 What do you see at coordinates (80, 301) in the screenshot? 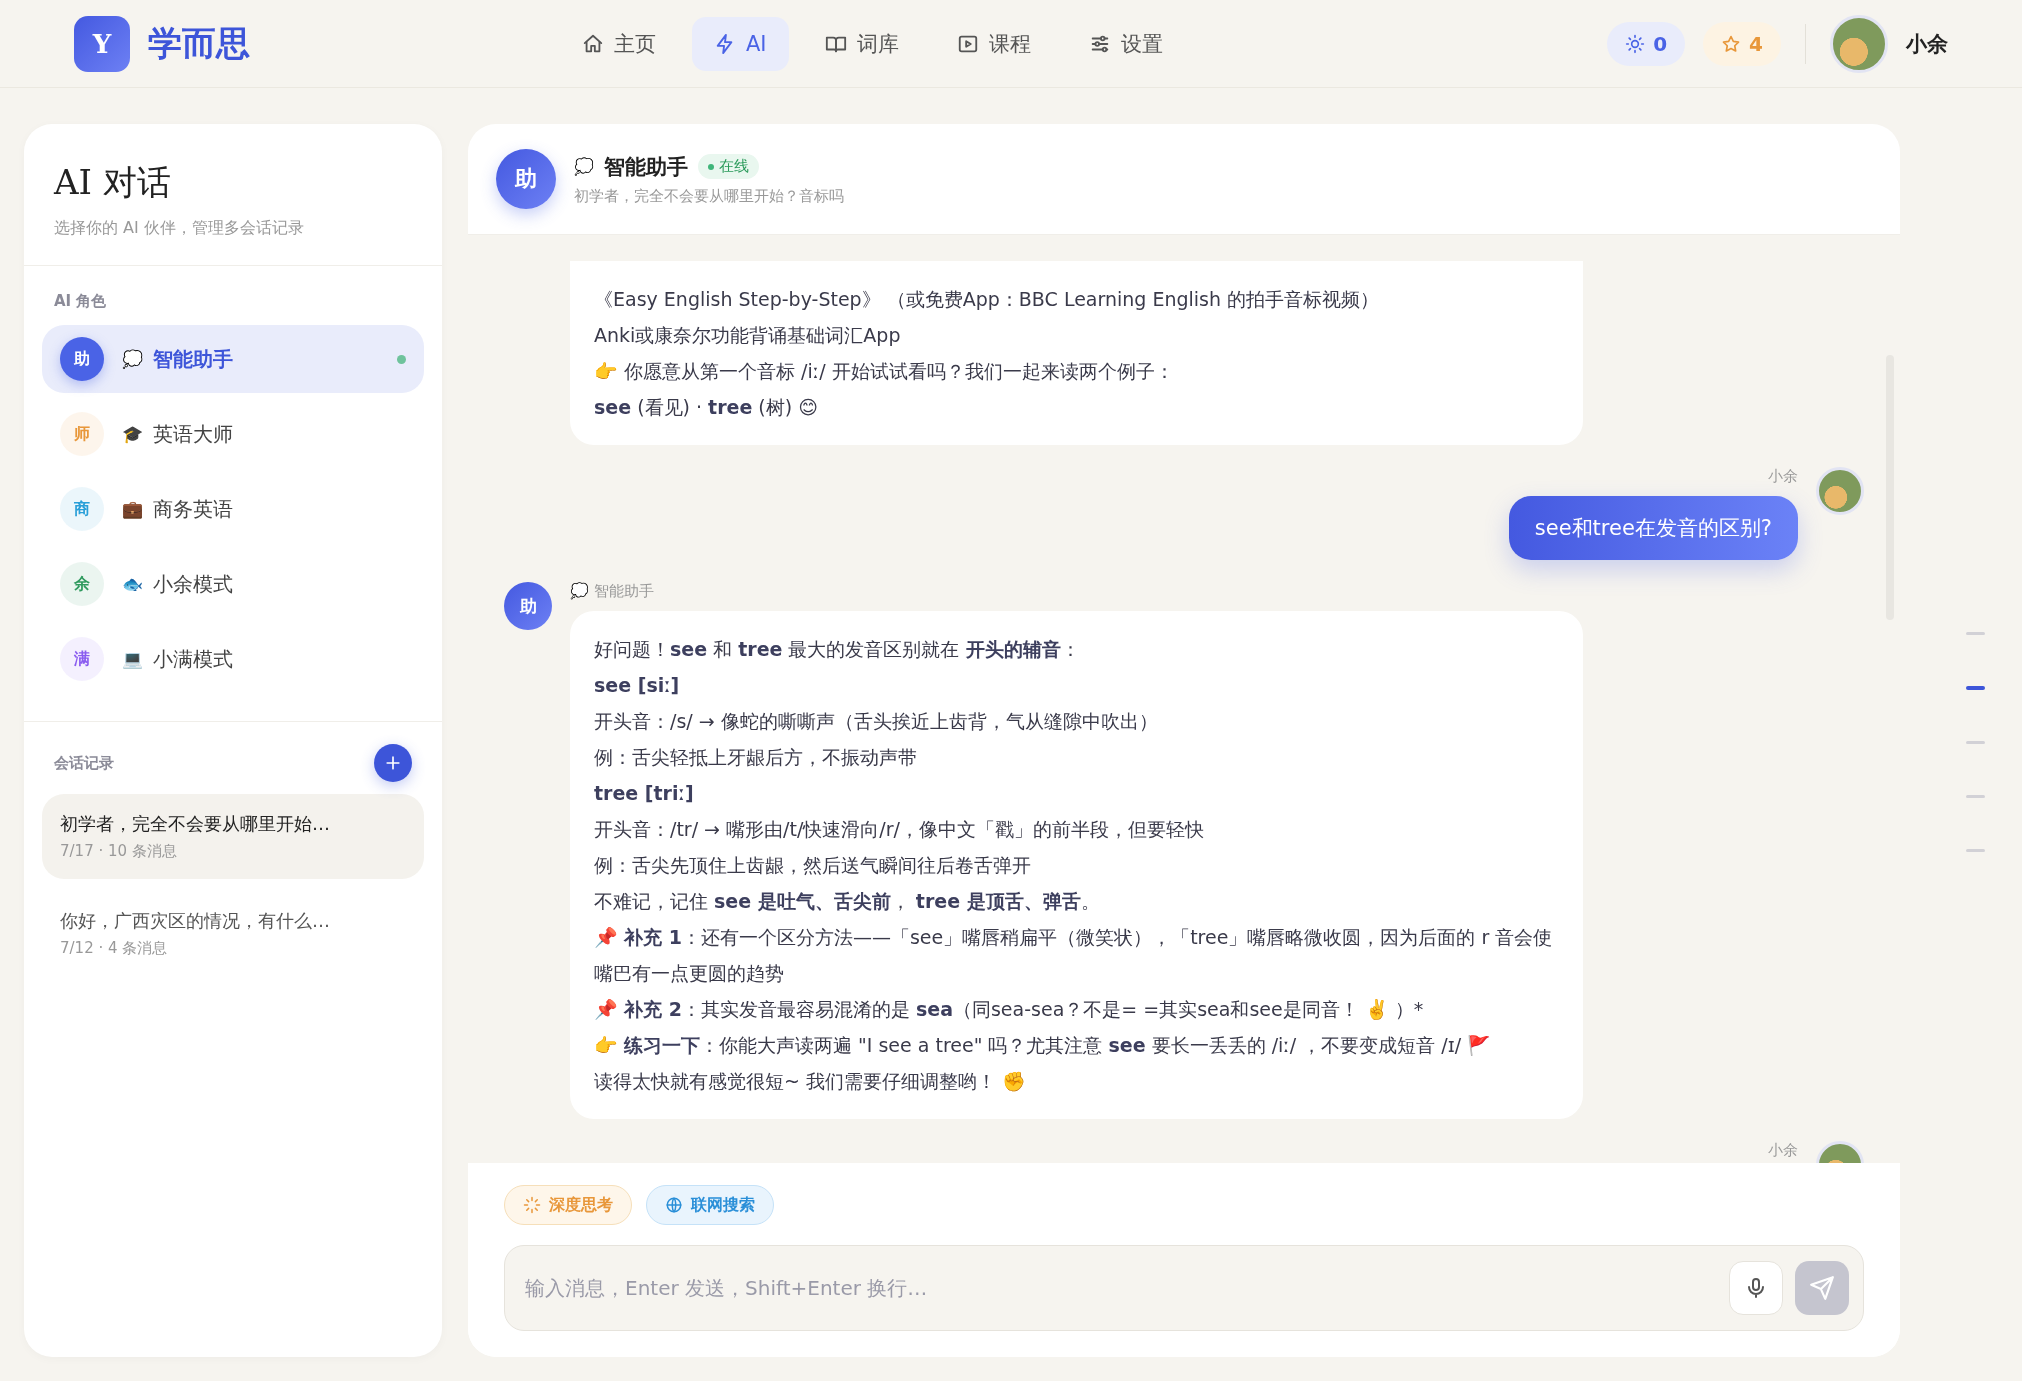
I see `section-label: AI 角色` at bounding box center [80, 301].